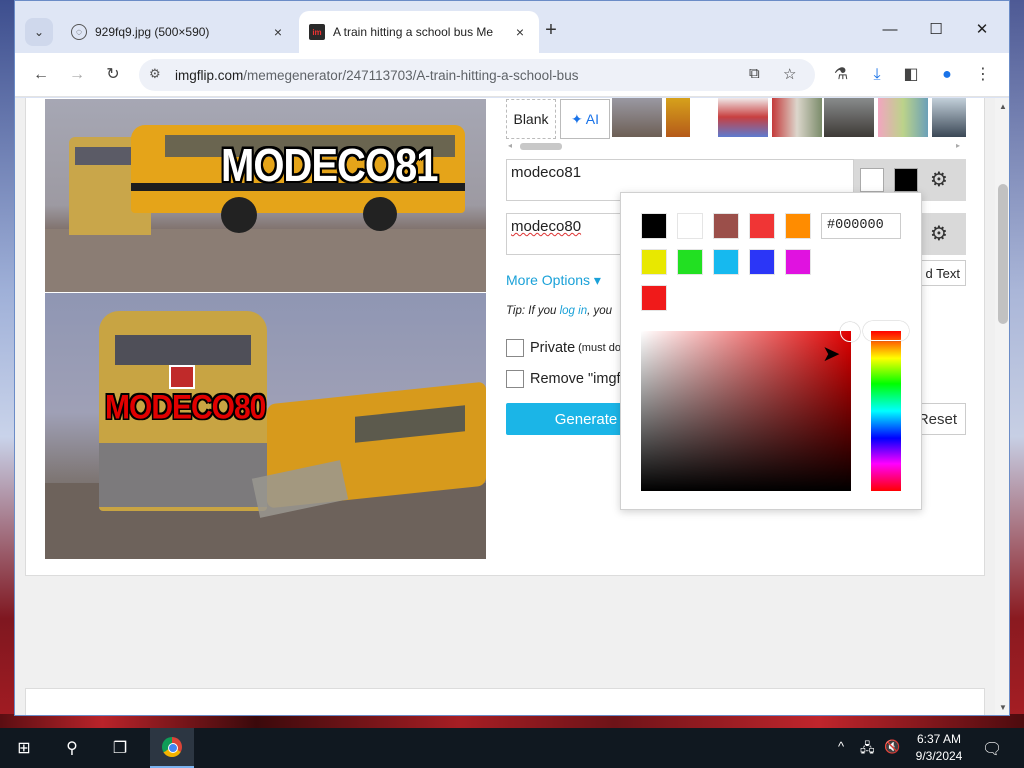  Describe the element at coordinates (1002, 406) in the screenshot. I see `page-scrollbar: ▲ ▼` at that location.